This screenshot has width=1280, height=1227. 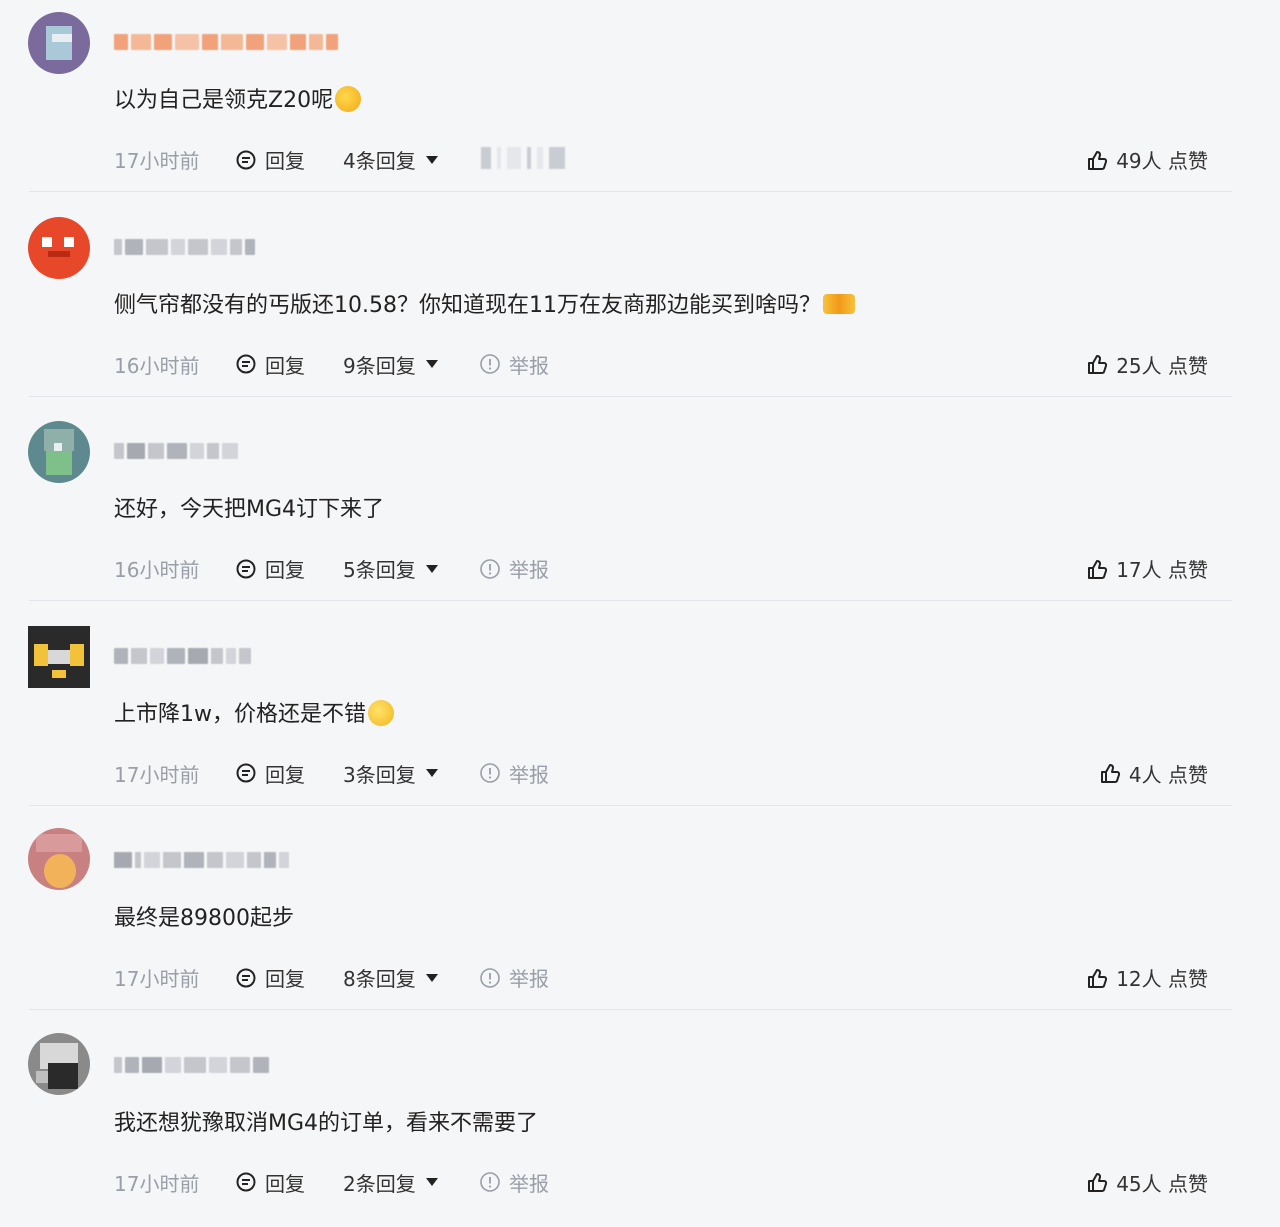 What do you see at coordinates (1168, 773) in the screenshot?
I see `likes-count: 4人 点赞` at bounding box center [1168, 773].